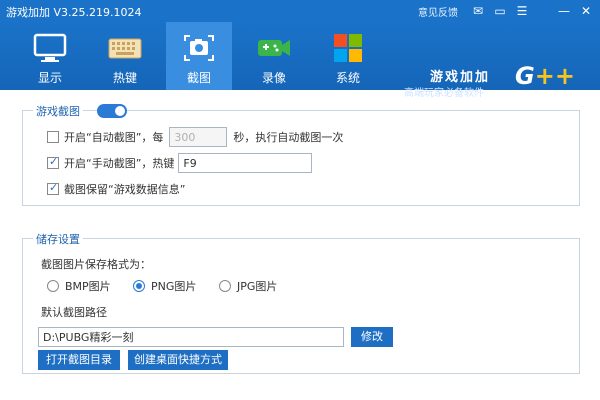 This screenshot has height=400, width=600. What do you see at coordinates (288, 137) in the screenshot?
I see `auto-capture-suffix: 秒，执行自动截图一次` at bounding box center [288, 137].